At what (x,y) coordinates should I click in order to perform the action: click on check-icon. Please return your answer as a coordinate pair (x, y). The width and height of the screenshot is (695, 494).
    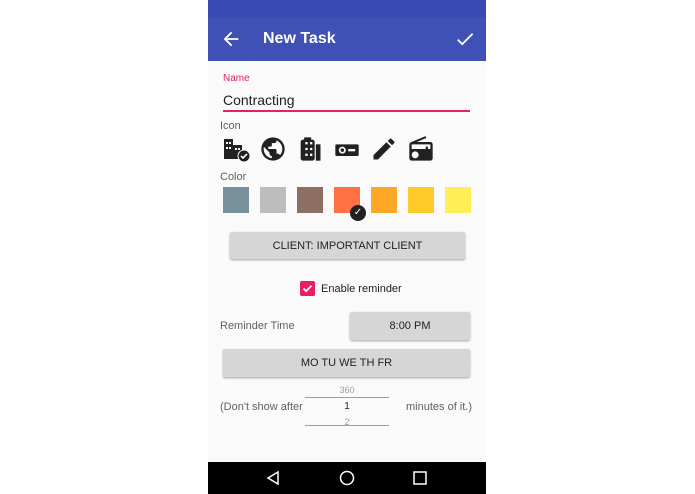
    Looking at the image, I should click on (465, 39).